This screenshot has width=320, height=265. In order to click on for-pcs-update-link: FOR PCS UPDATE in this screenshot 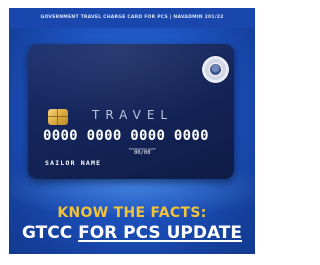, I will do `click(160, 233)`.